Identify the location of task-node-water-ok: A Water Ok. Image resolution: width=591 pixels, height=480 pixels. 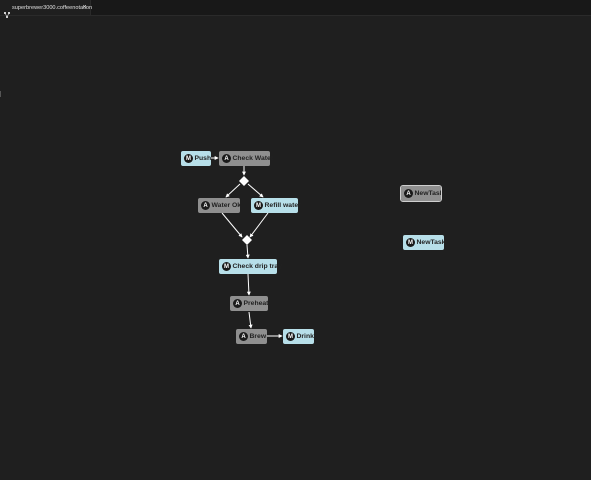
(220, 205).